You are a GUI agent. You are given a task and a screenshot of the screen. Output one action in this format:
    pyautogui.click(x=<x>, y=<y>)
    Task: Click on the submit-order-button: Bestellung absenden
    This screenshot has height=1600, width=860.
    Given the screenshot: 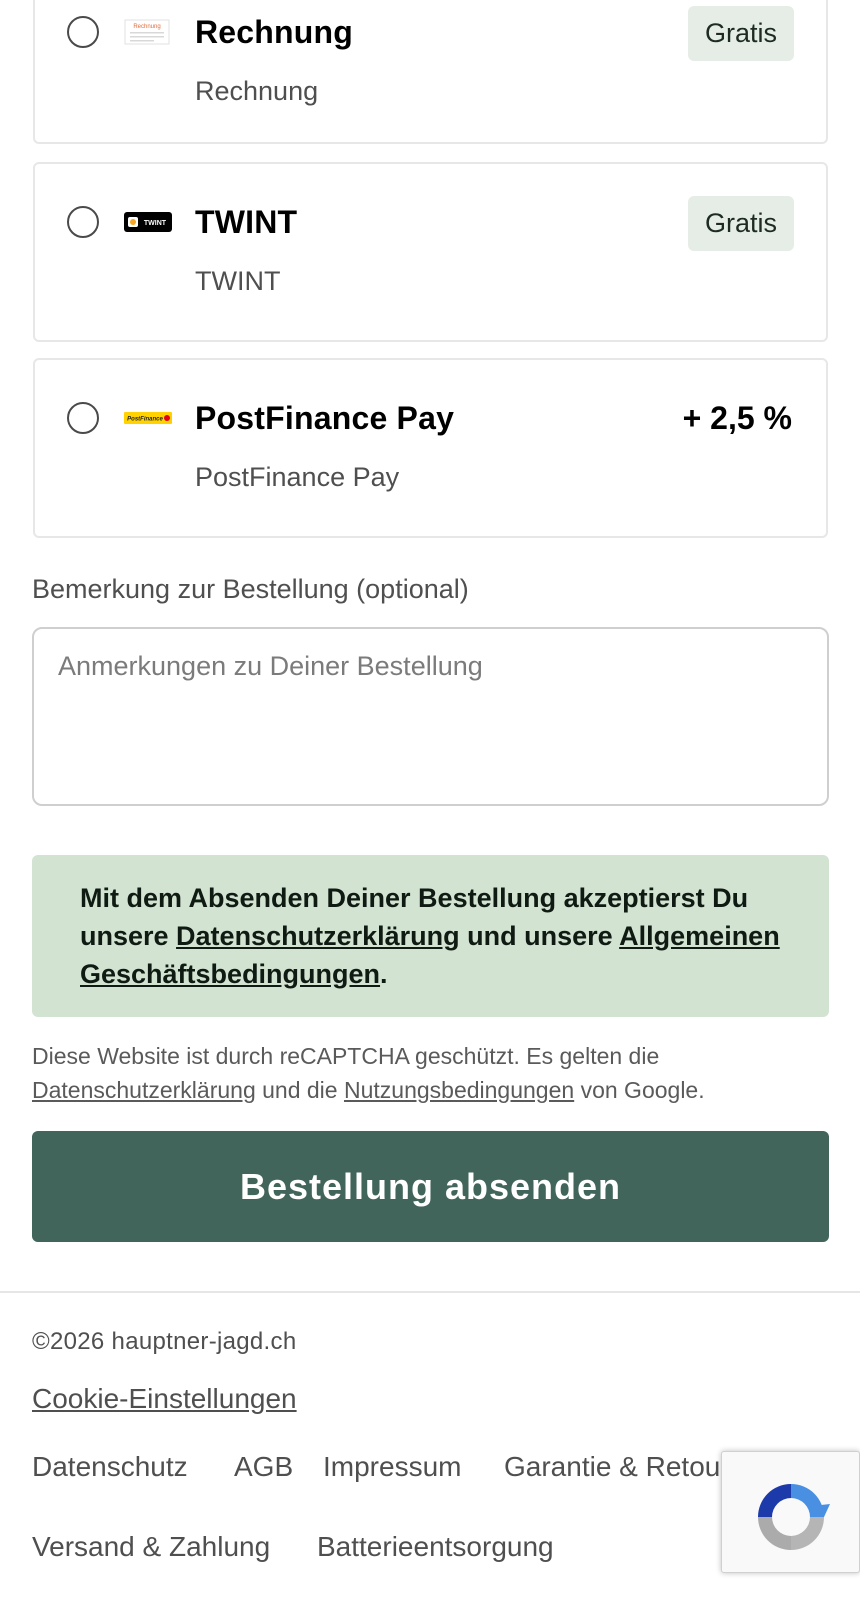 What is the action you would take?
    pyautogui.click(x=430, y=1186)
    